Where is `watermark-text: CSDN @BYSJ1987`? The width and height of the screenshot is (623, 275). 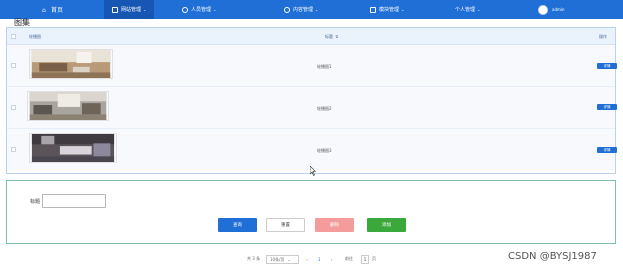
watermark-text: CSDN @BYSJ1987 is located at coordinates (552, 256).